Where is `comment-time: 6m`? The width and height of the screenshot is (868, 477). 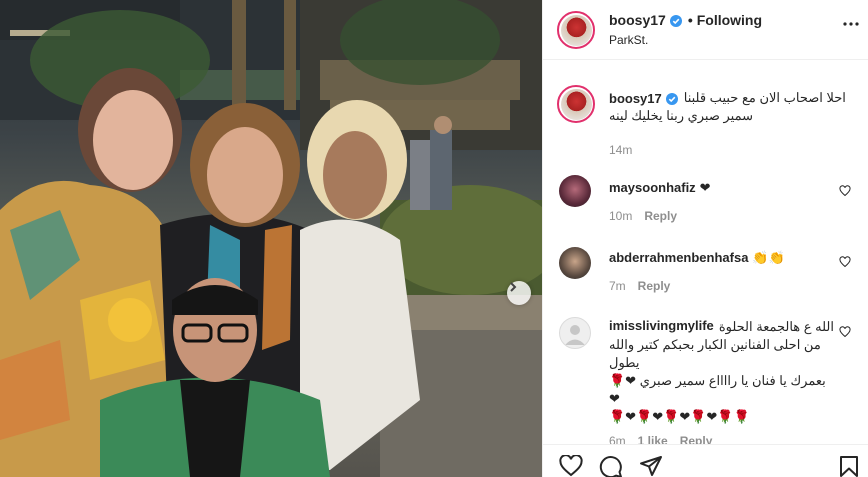 comment-time: 6m is located at coordinates (617, 439).